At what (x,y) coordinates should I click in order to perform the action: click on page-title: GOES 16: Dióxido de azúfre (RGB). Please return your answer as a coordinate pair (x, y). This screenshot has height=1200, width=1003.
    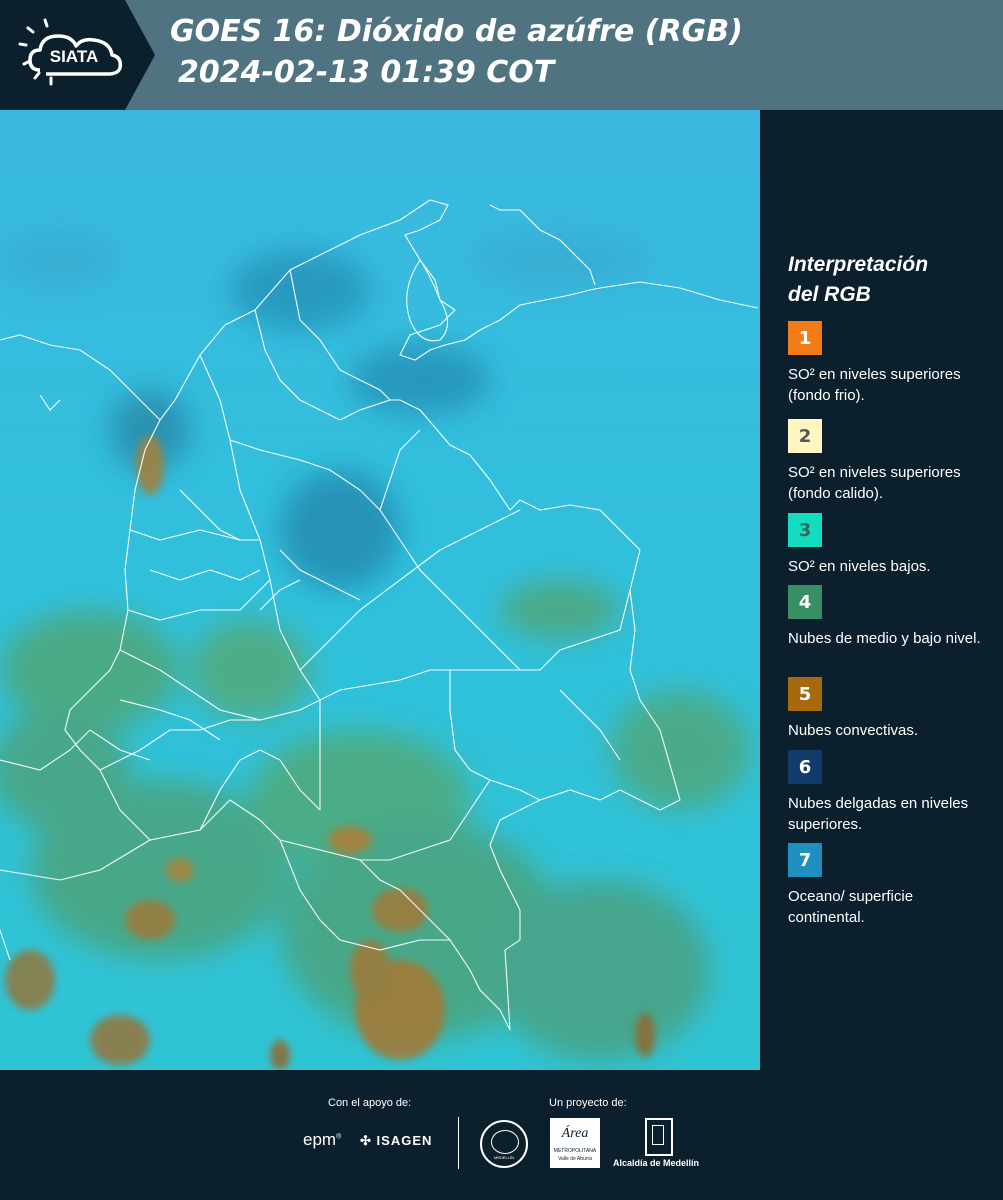
    Looking at the image, I should click on (456, 31).